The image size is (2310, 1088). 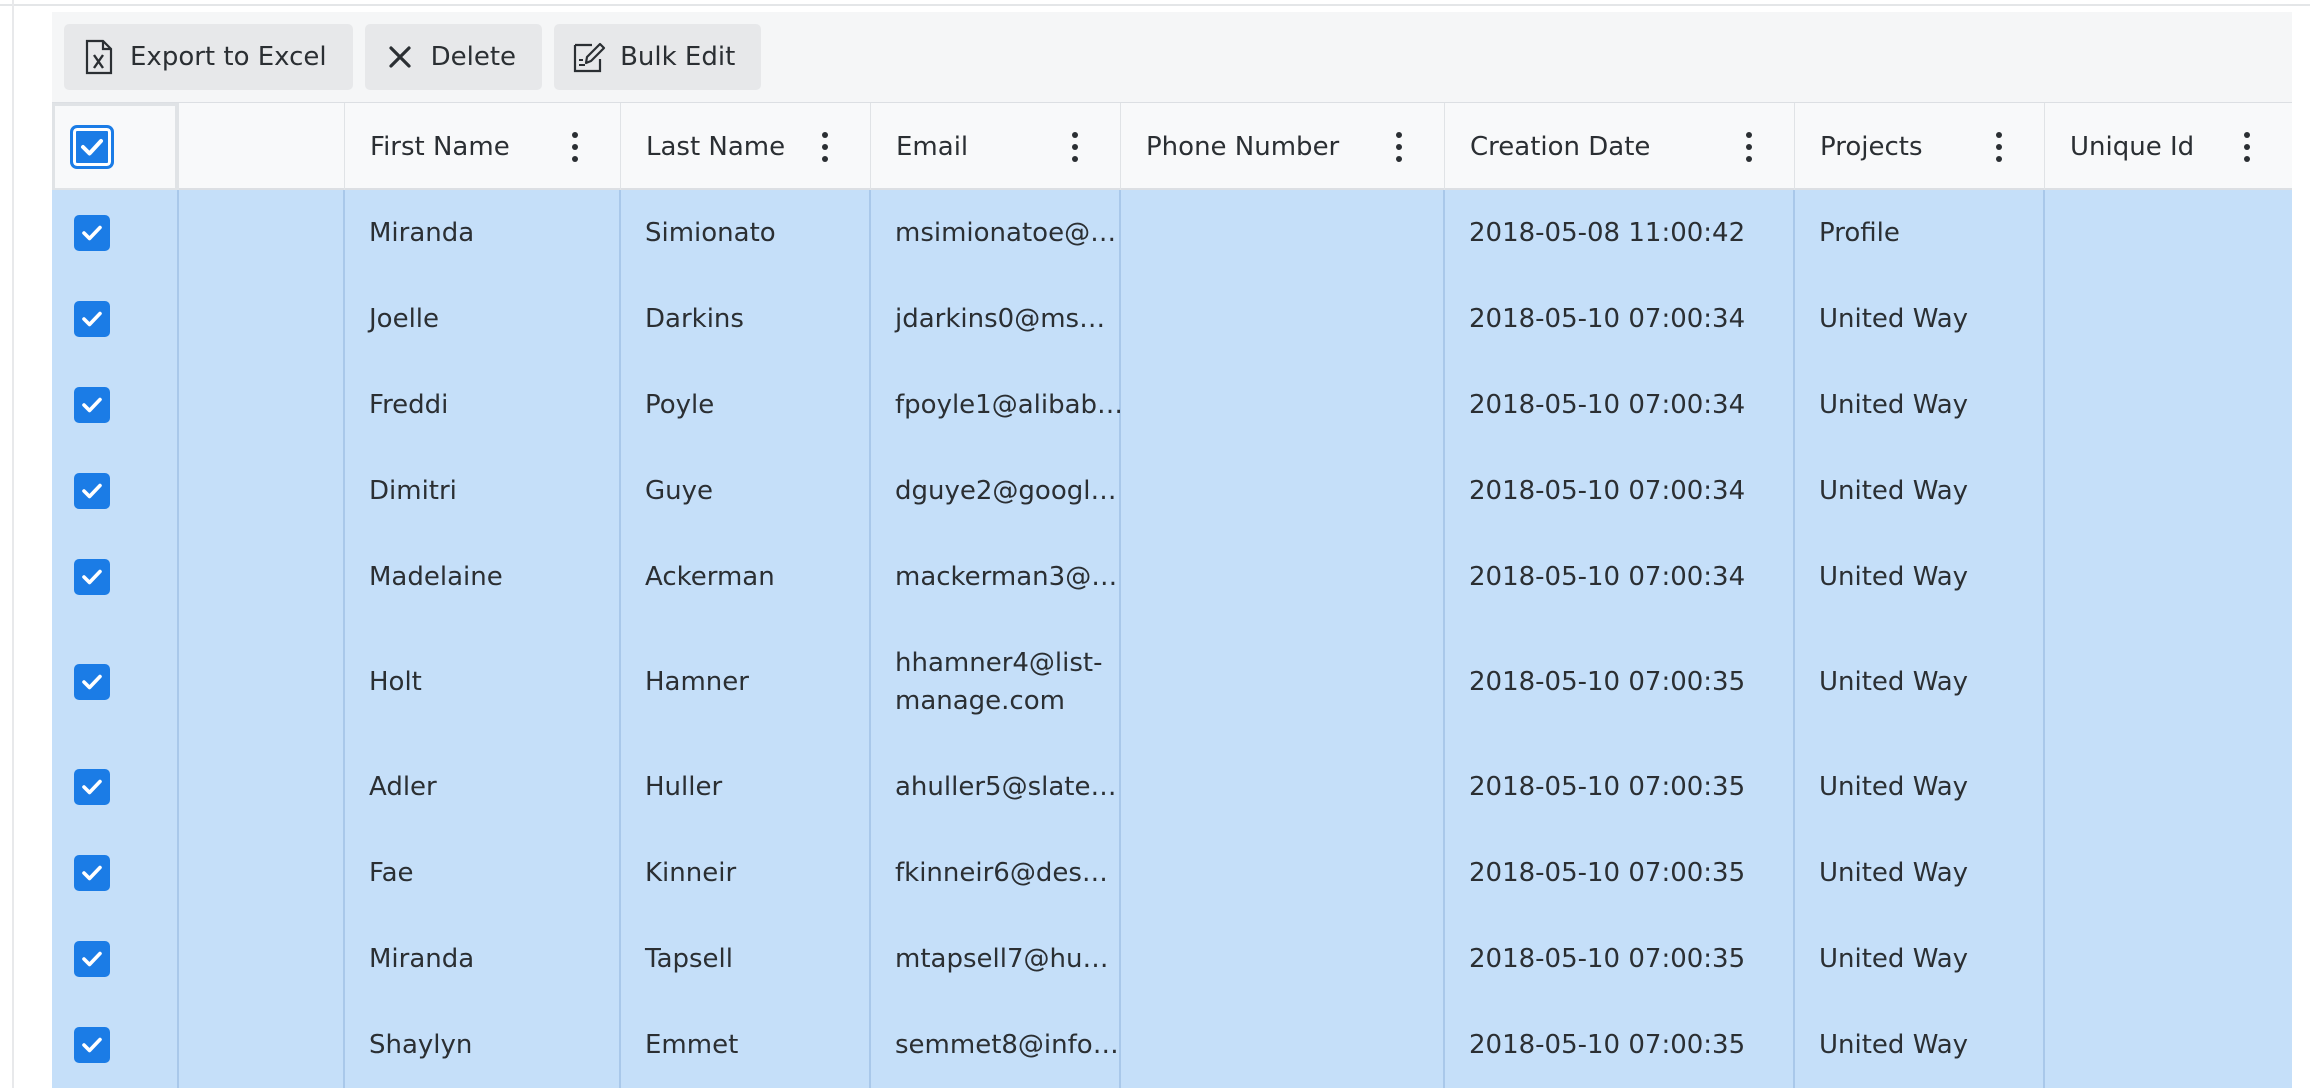 I want to click on column-header-label: Creation Date, so click(x=1560, y=147).